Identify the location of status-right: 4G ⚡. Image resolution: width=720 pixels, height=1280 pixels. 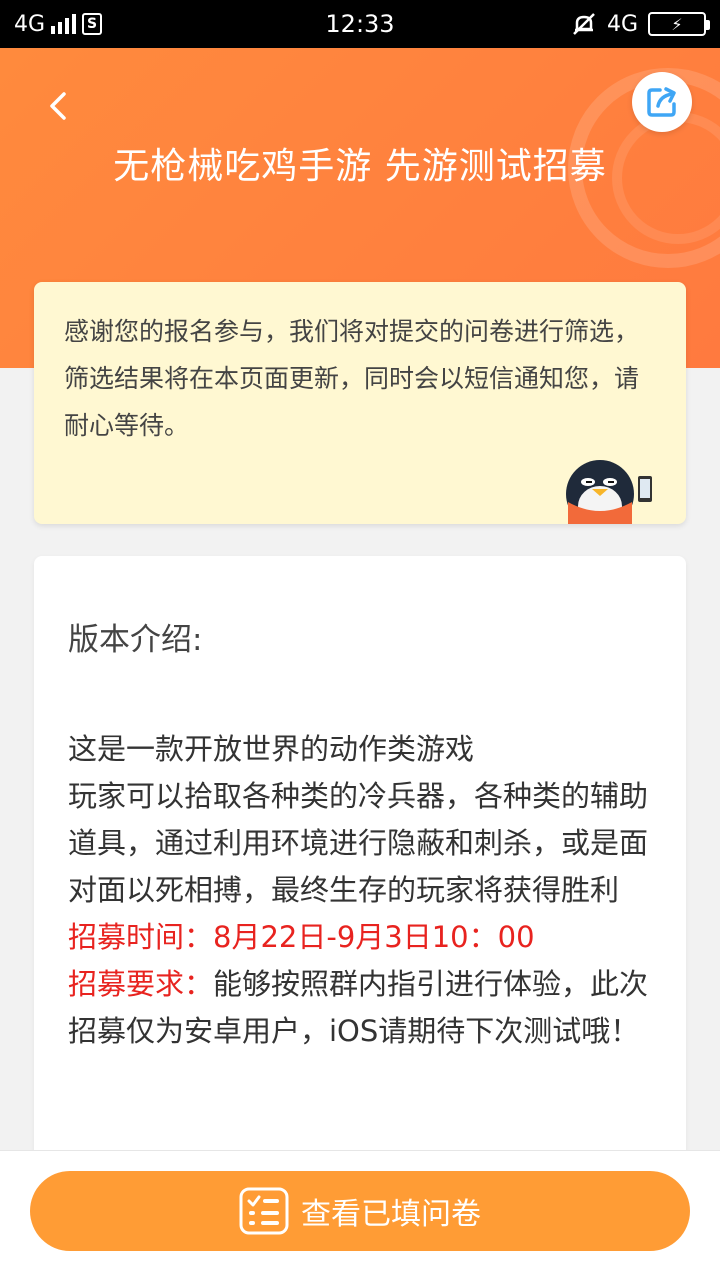
(640, 24).